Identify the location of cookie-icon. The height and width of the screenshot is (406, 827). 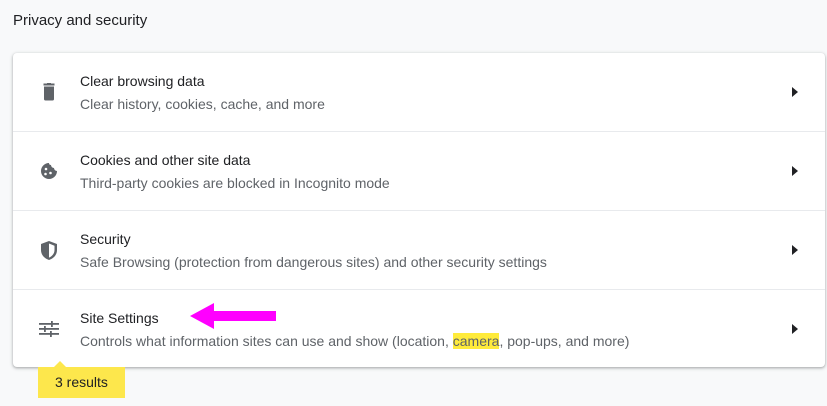
(49, 171).